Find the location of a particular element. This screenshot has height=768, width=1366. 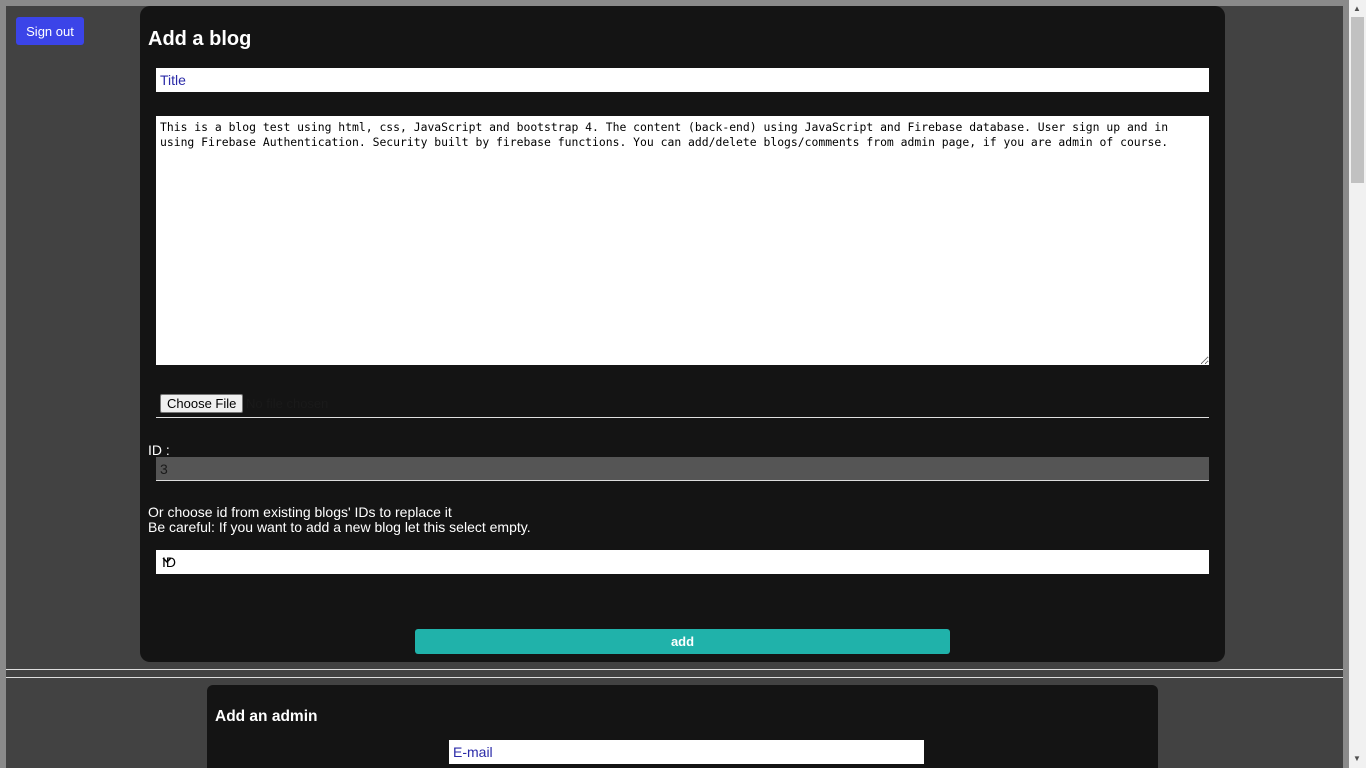

vertical-scrollbar: ▲ ▼ is located at coordinates (1357, 384).